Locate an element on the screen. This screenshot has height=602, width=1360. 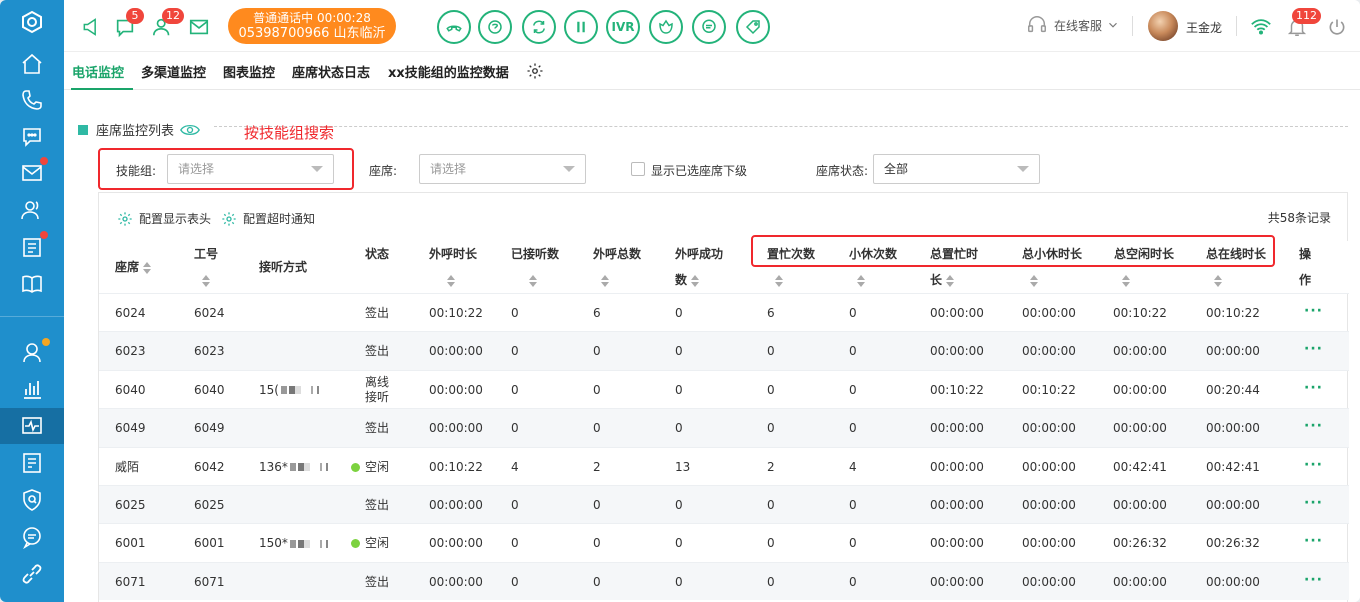
cell-total-online: 00:00:00 is located at coordinates (1233, 505).